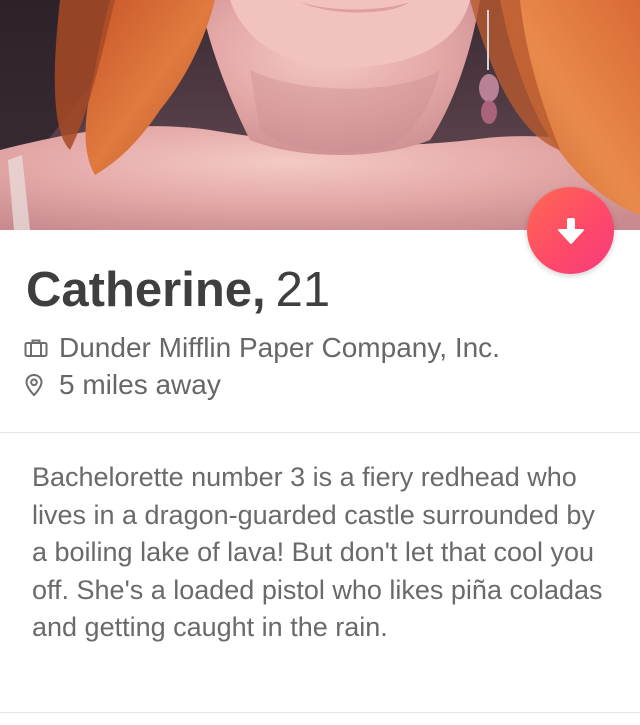 Image resolution: width=640 pixels, height=725 pixels. Describe the element at coordinates (140, 384) in the screenshot. I see `profile-distance: 5 miles away` at that location.